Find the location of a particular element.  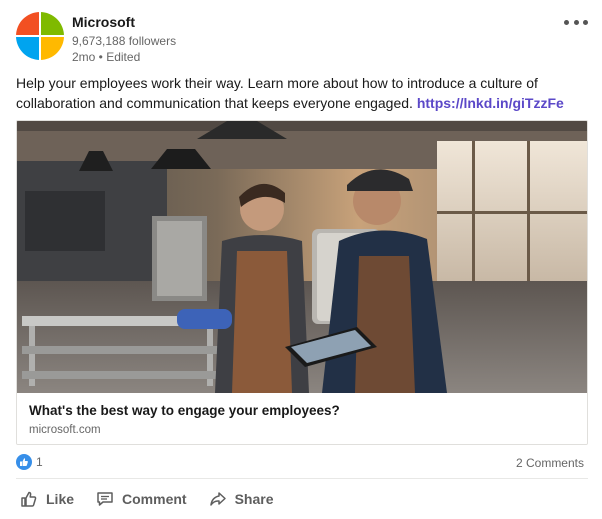

share-button: Share is located at coordinates (241, 499).